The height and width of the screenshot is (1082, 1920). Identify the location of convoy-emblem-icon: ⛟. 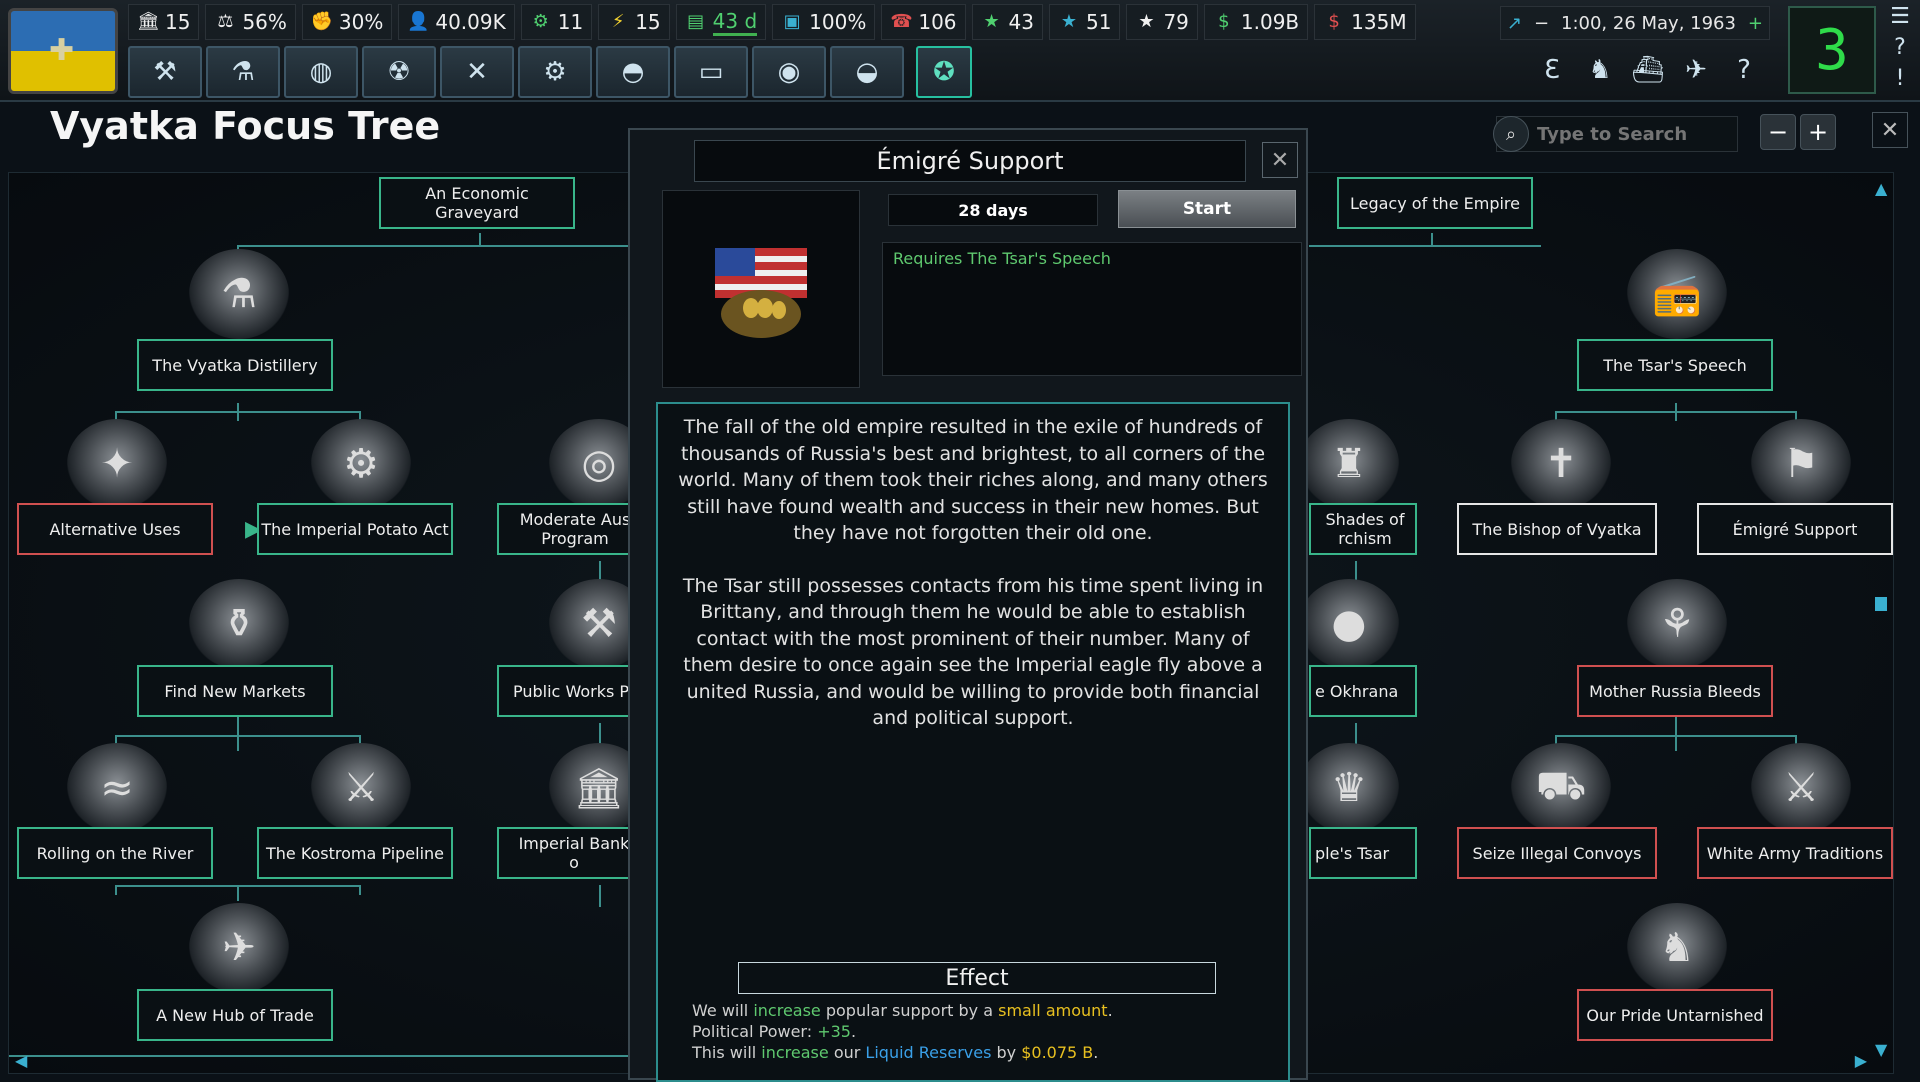
(1561, 788).